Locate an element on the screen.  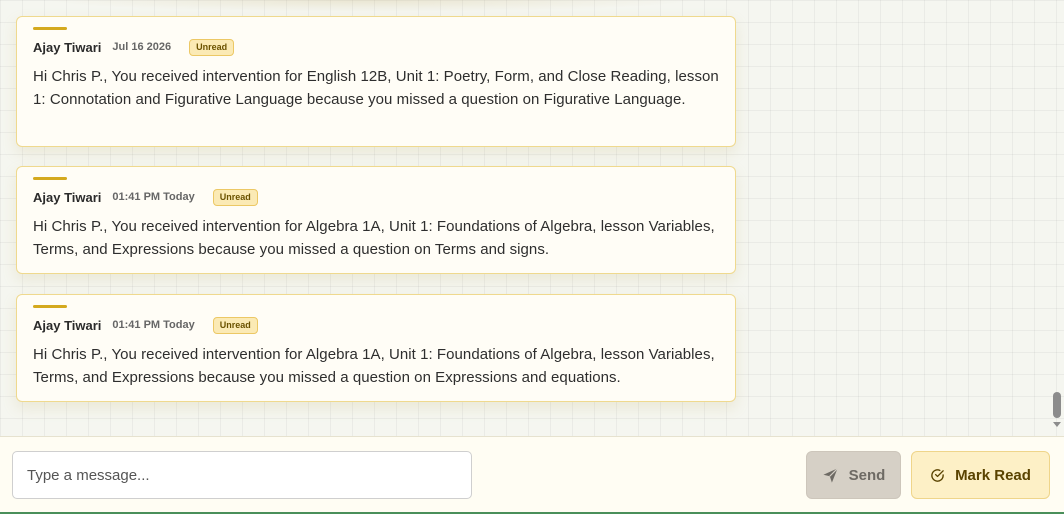
previous-message-shadow is located at coordinates (370, 6).